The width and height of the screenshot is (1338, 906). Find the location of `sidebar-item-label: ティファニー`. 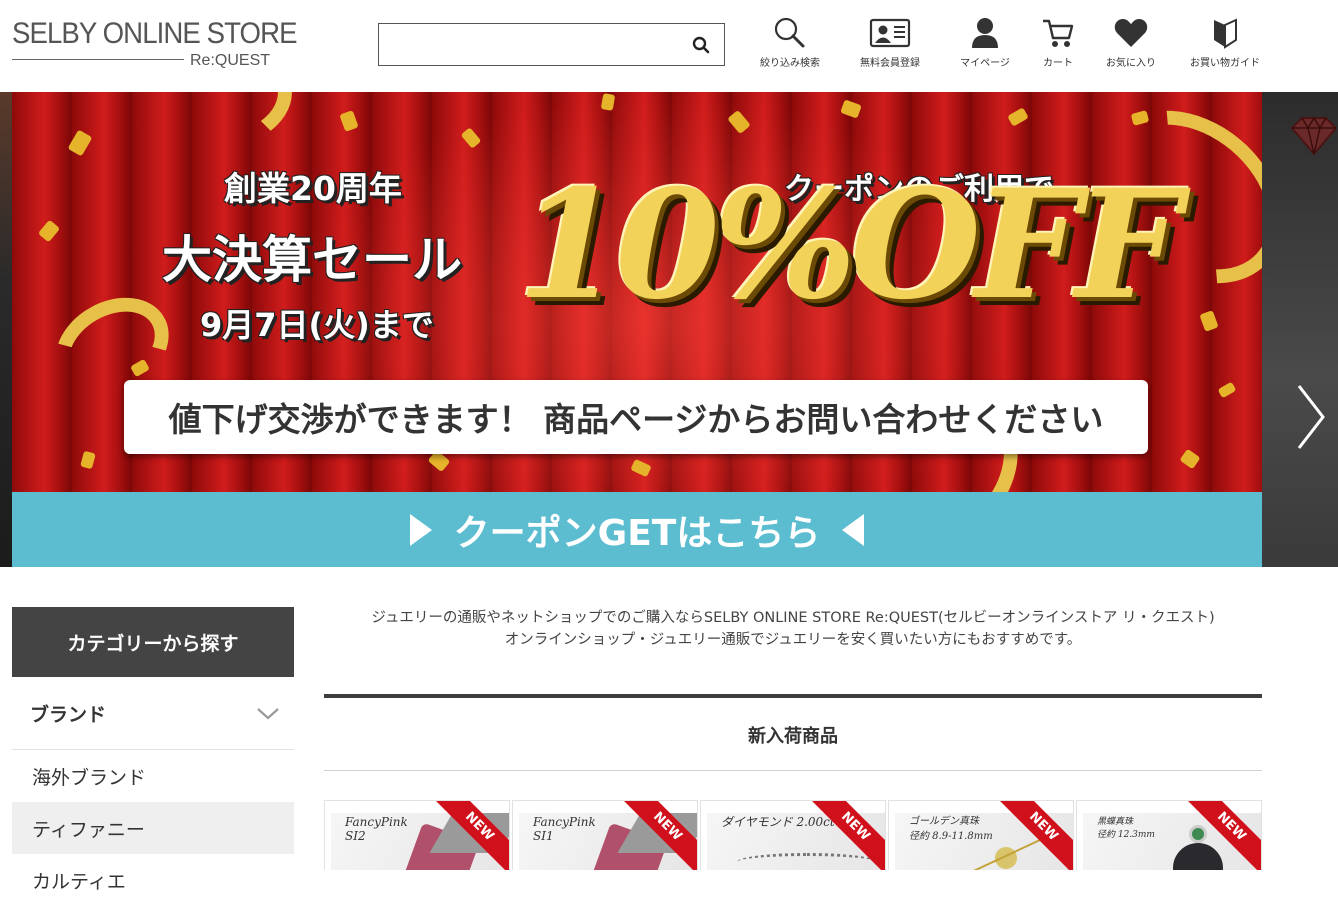

sidebar-item-label: ティファニー is located at coordinates (88, 829).